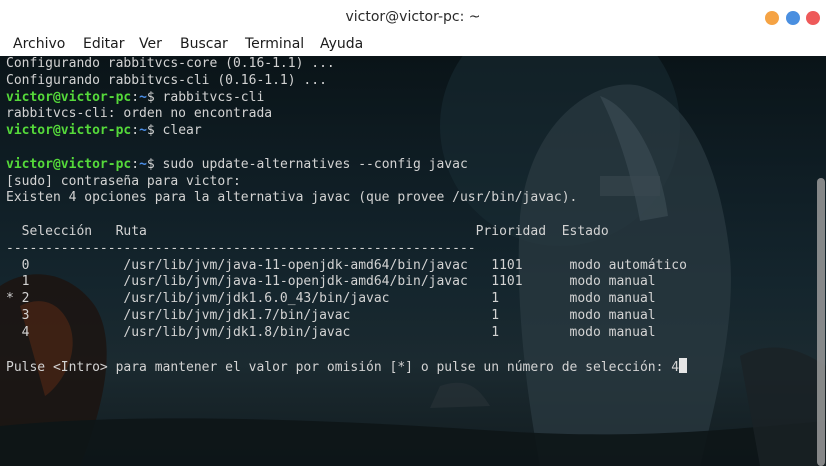 This screenshot has width=826, height=466. What do you see at coordinates (123, 181) in the screenshot?
I see `output-text: [sudo] contraseña para victor:` at bounding box center [123, 181].